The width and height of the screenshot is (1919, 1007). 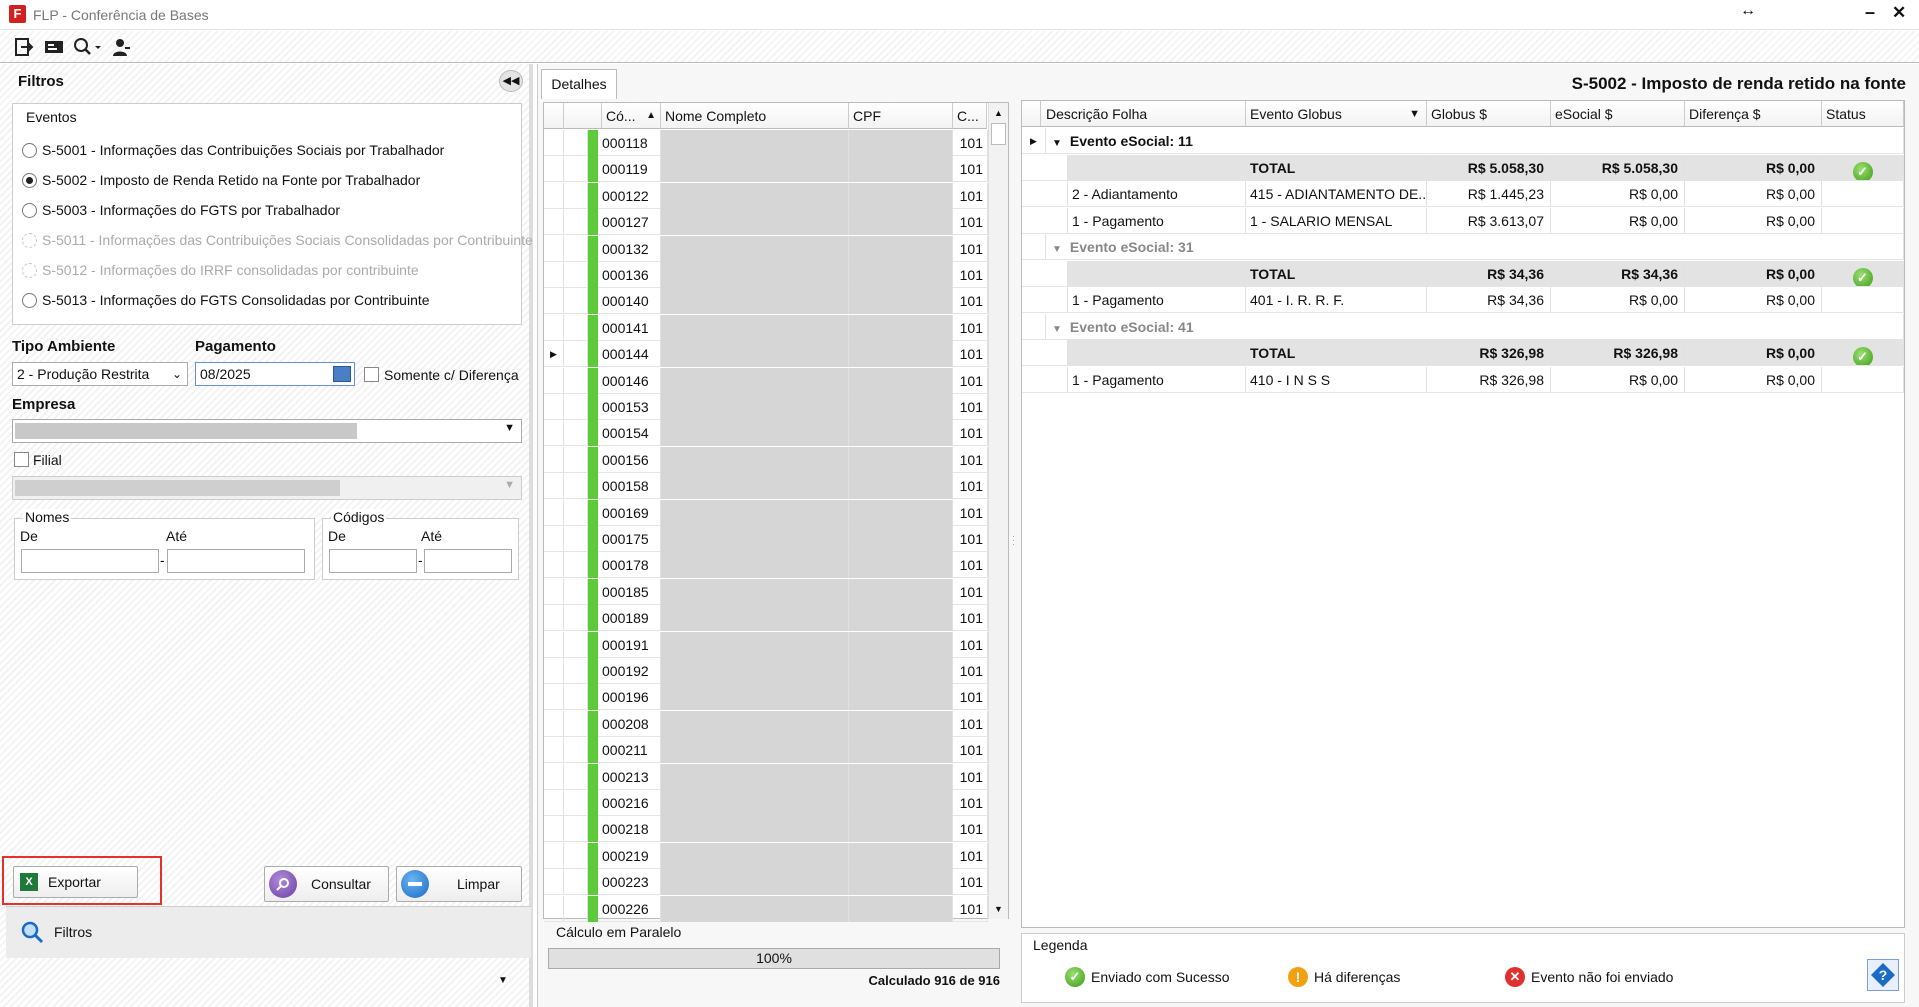 I want to click on minimize-icon: –, so click(x=1870, y=12).